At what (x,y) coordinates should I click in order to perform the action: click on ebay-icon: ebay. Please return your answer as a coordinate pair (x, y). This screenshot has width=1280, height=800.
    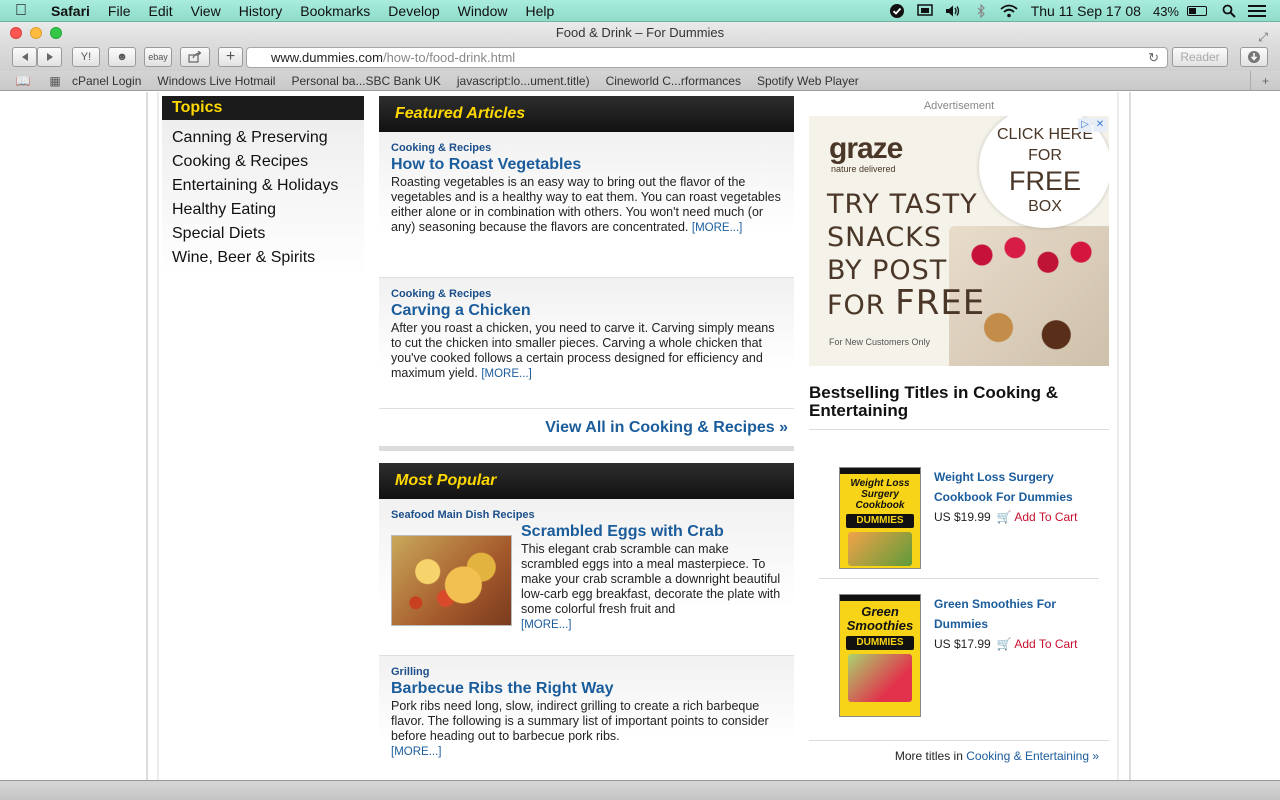
    Looking at the image, I should click on (158, 57).